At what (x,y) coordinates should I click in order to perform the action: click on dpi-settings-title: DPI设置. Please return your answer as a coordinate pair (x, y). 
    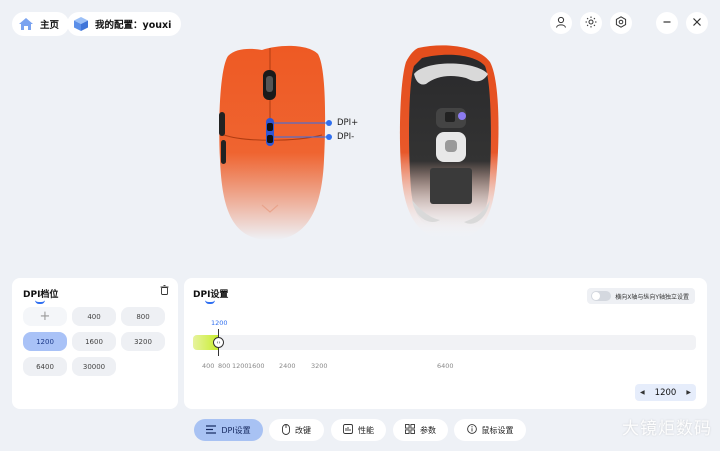
    Looking at the image, I should click on (210, 295).